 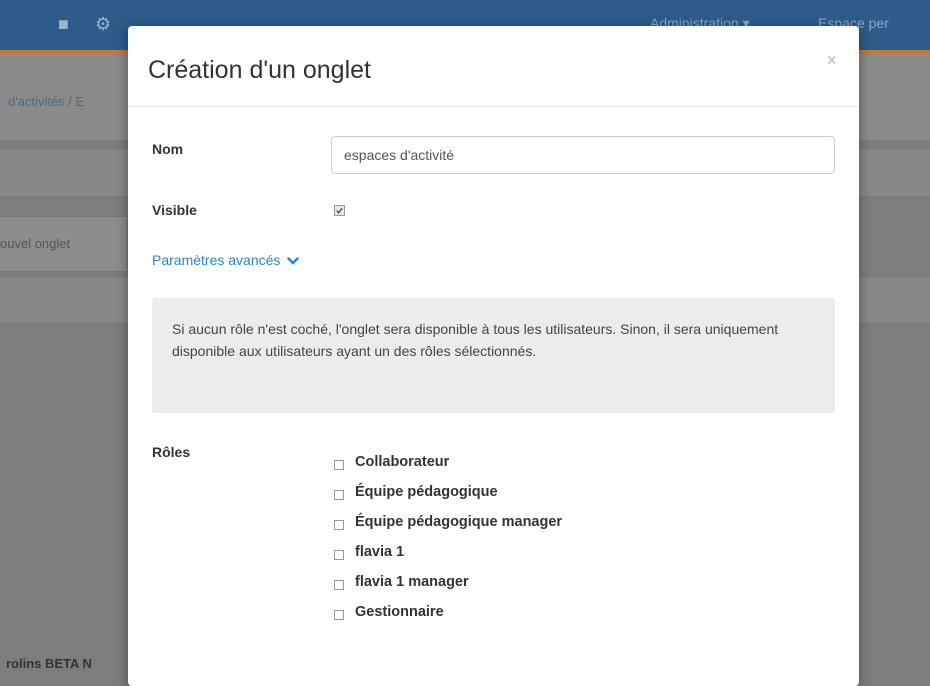 What do you see at coordinates (259, 70) in the screenshot?
I see `modal-title: Création d'un onglet` at bounding box center [259, 70].